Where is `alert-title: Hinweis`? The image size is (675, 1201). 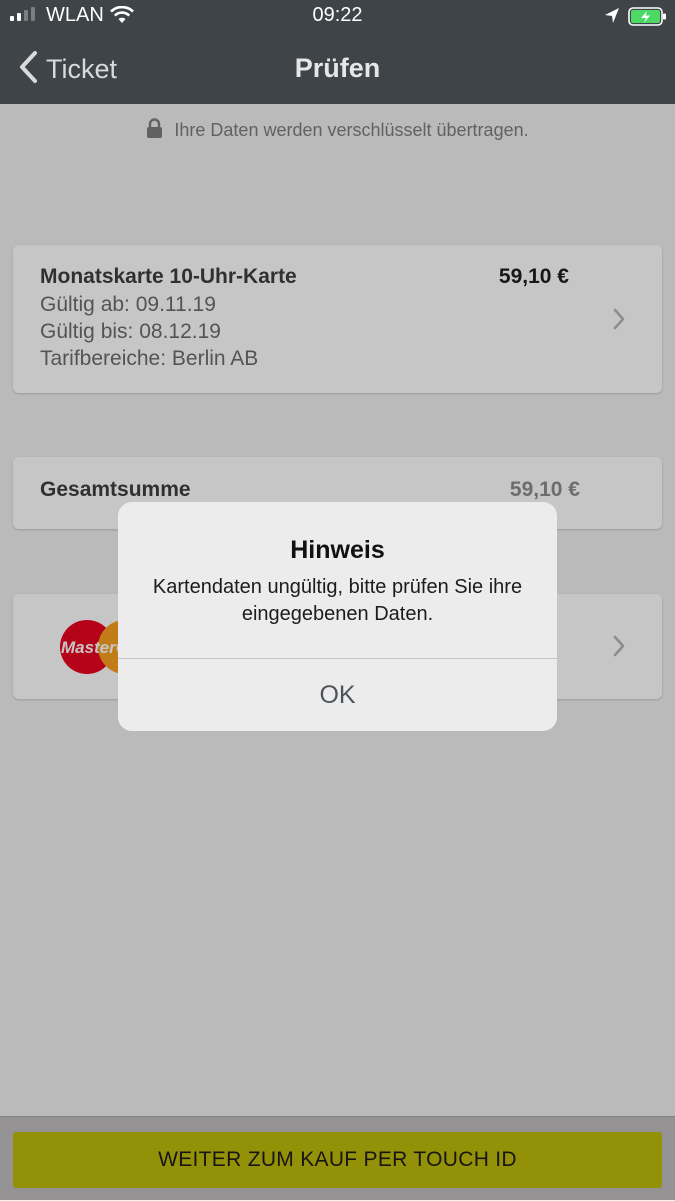 alert-title: Hinweis is located at coordinates (337, 550).